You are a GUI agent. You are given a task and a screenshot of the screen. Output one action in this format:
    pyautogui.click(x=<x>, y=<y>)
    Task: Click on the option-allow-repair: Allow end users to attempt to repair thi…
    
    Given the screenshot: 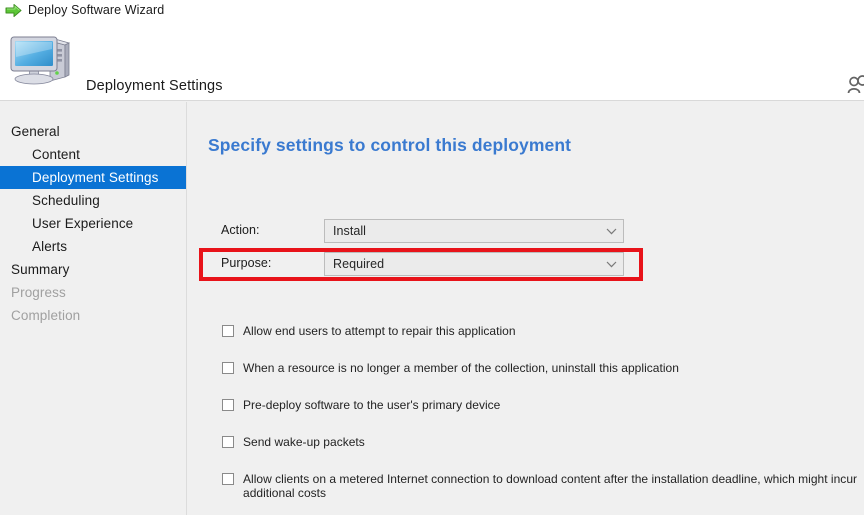 What is the action you would take?
    pyautogui.click(x=526, y=332)
    